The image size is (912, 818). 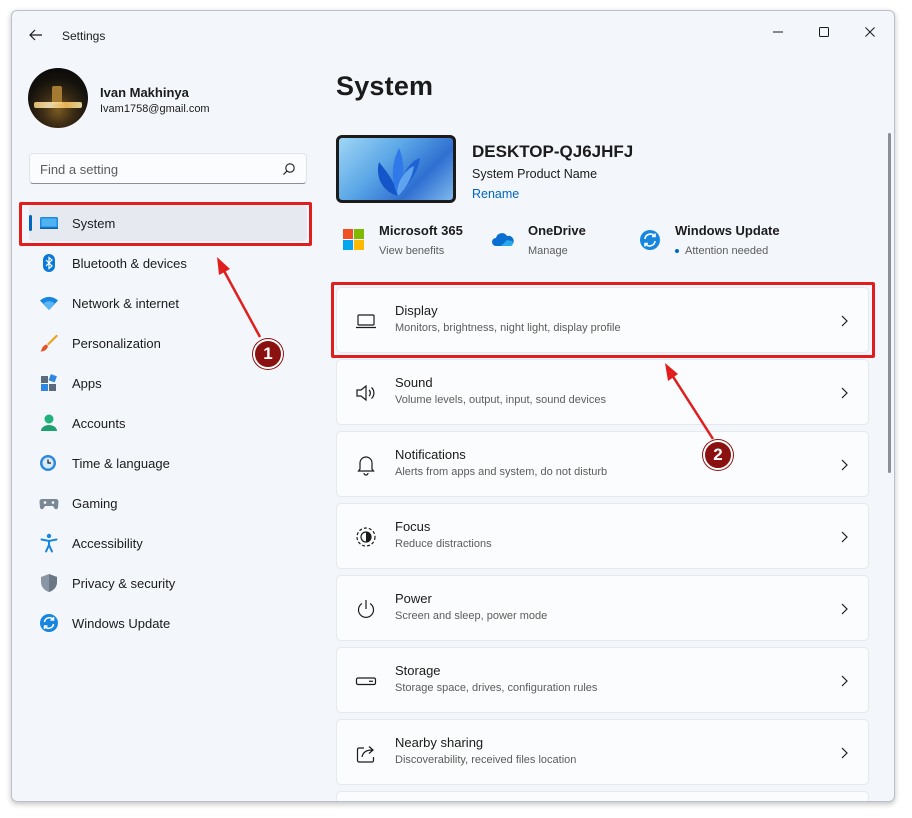 I want to click on sidebar-item-time-language: Time & language, so click(x=168, y=463).